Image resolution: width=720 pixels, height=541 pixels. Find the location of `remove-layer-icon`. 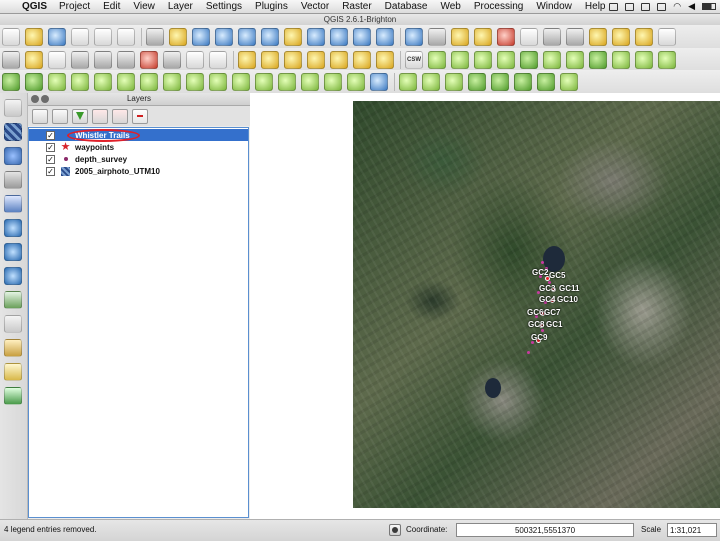

remove-layer-icon is located at coordinates (140, 116).